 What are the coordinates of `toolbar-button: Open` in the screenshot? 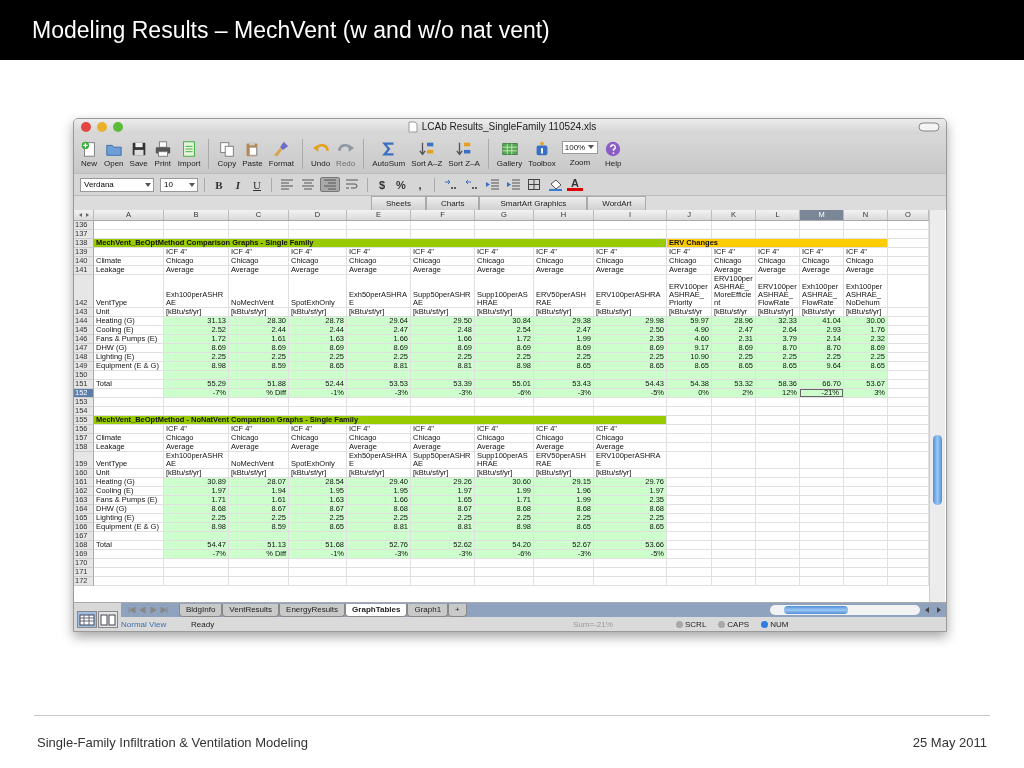 It's located at (114, 153).